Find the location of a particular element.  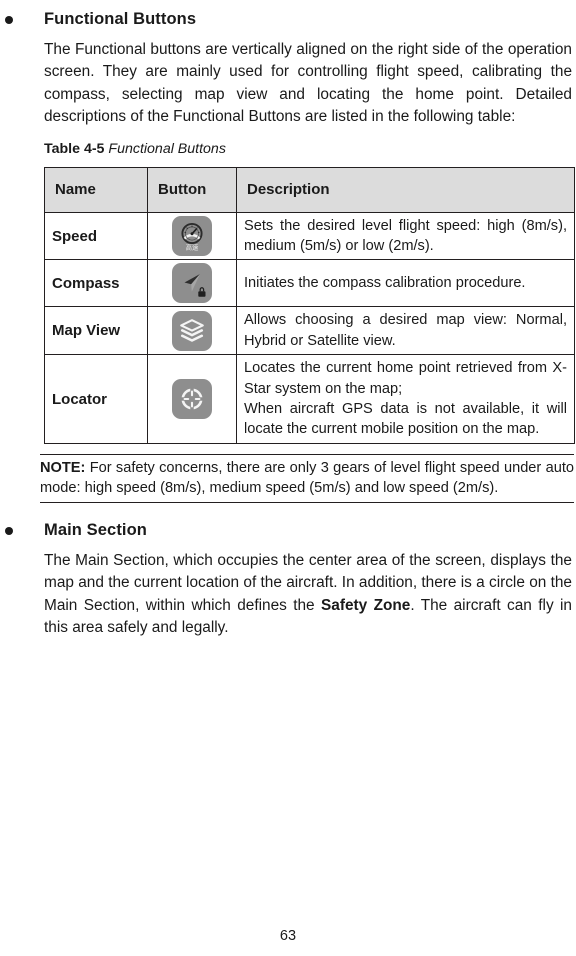

compass-arrow-lock-icon is located at coordinates (192, 283).